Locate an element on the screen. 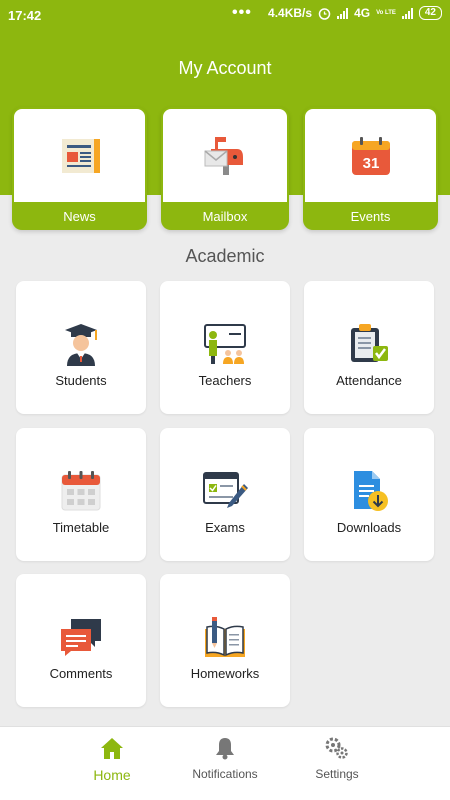  calendar-grid-icon is located at coordinates (81, 491).